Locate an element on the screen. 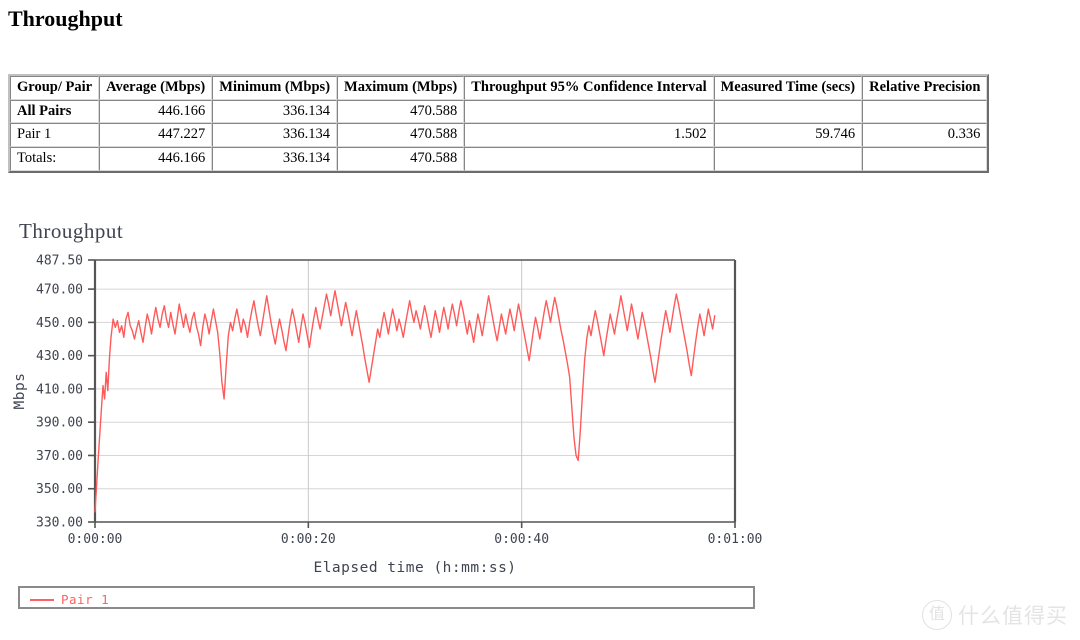 The height and width of the screenshot is (640, 1080). cell-group-pair: All Pairs is located at coordinates (55, 111).